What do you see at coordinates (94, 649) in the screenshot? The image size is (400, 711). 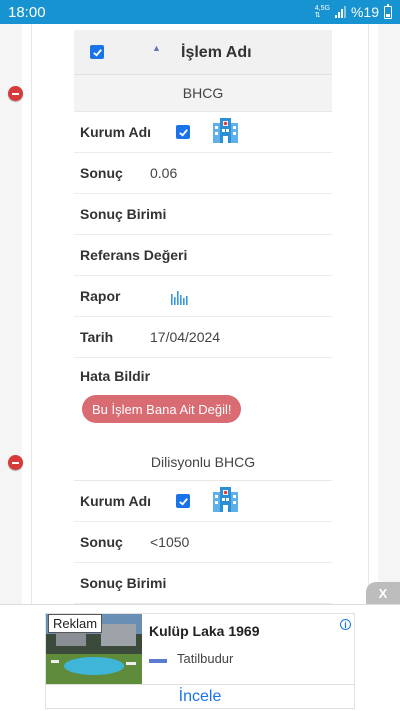 I see `ad-image: Reklam` at bounding box center [94, 649].